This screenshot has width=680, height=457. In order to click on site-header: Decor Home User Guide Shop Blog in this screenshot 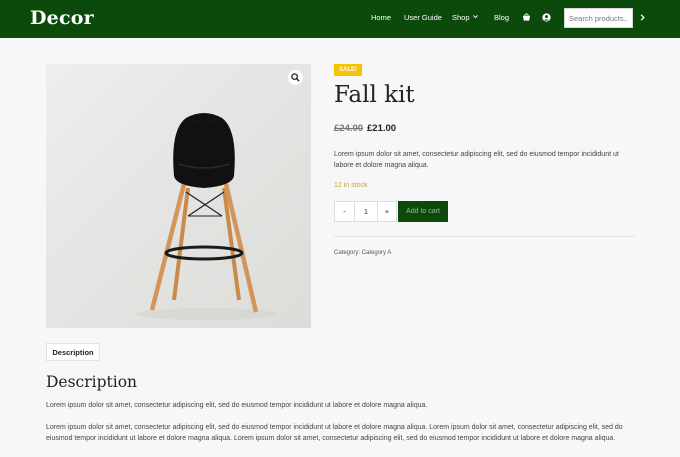, I will do `click(340, 19)`.